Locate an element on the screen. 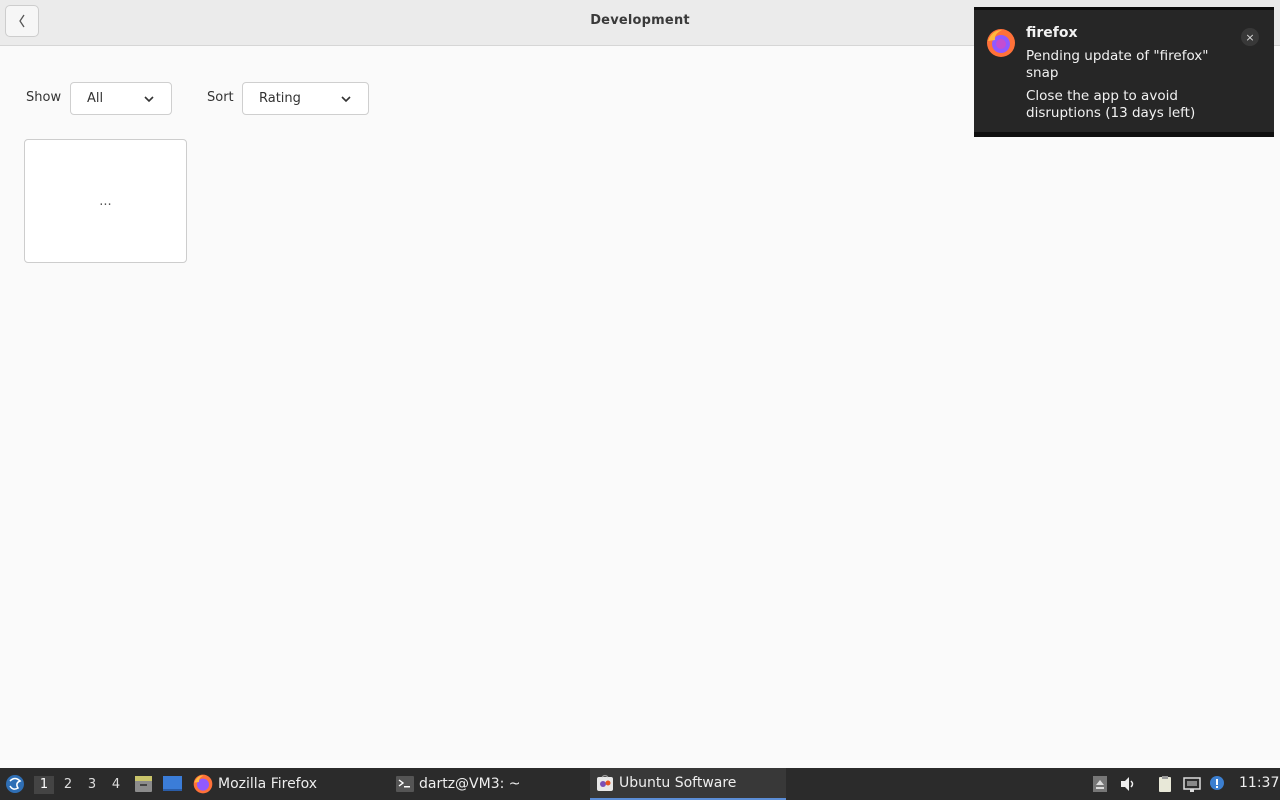  show-dropdown-value: All is located at coordinates (95, 98).